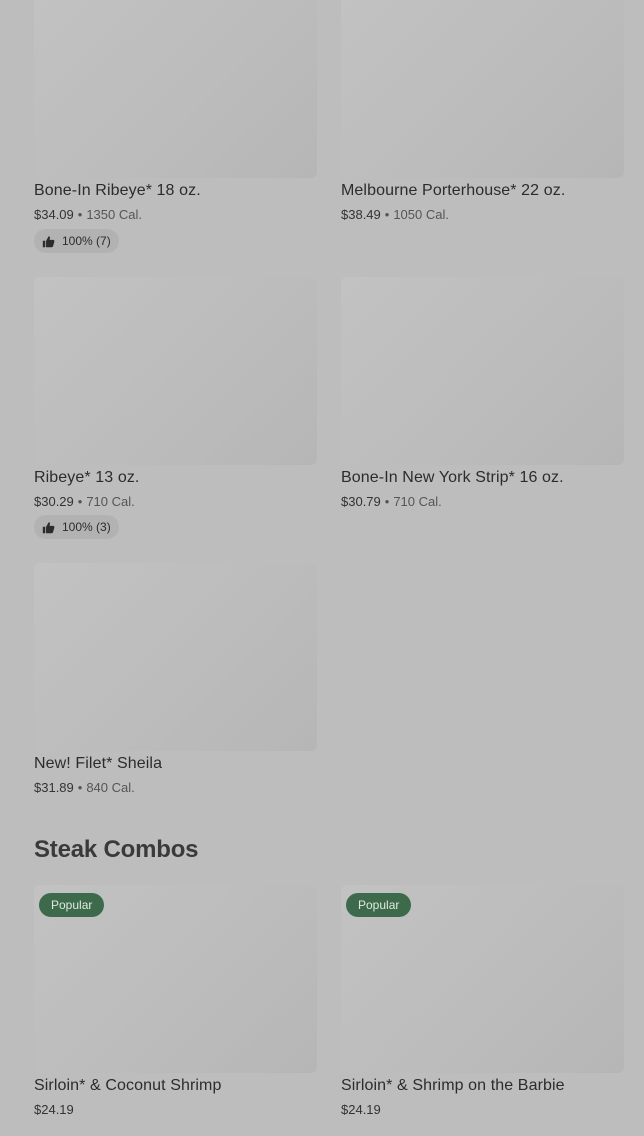  Describe the element at coordinates (361, 214) in the screenshot. I see `menu-item-price: $38.49` at that location.